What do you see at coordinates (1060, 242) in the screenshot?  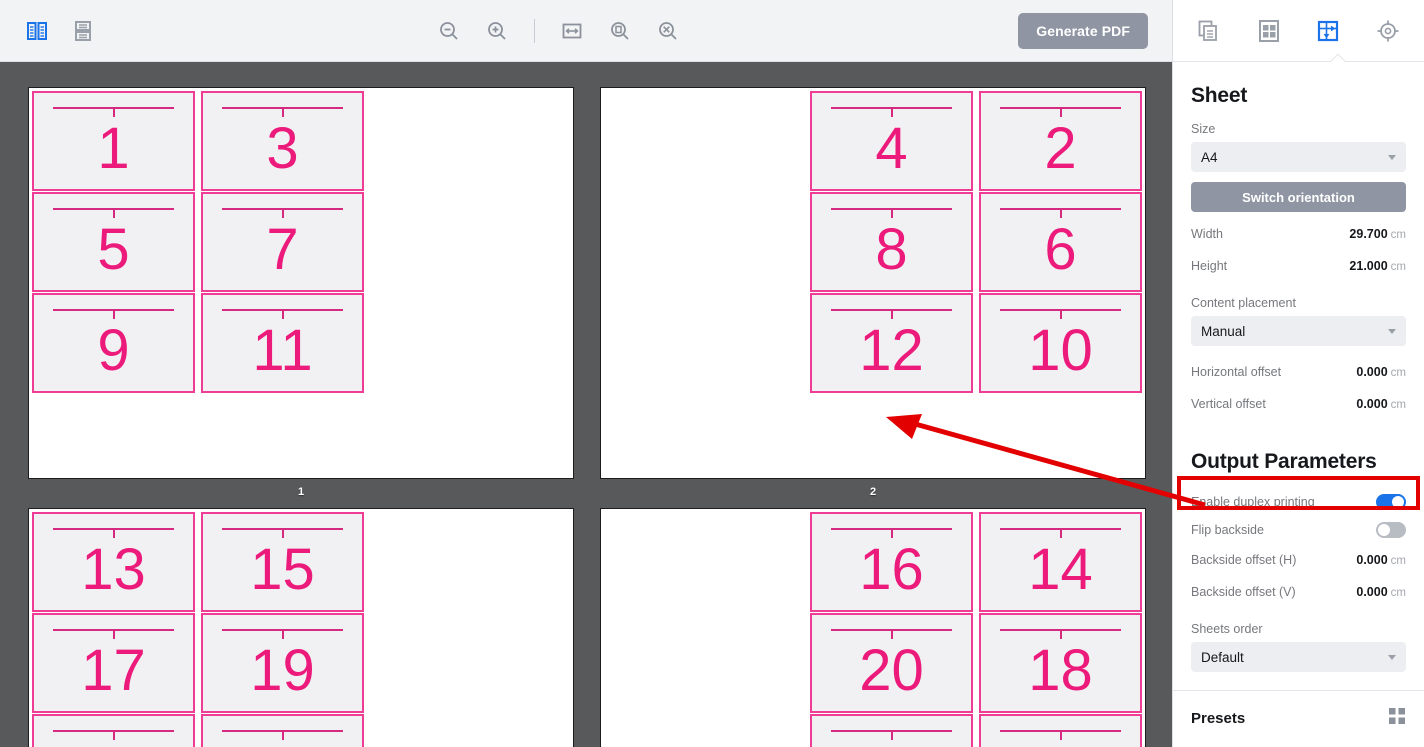 I see `page-card: 6` at bounding box center [1060, 242].